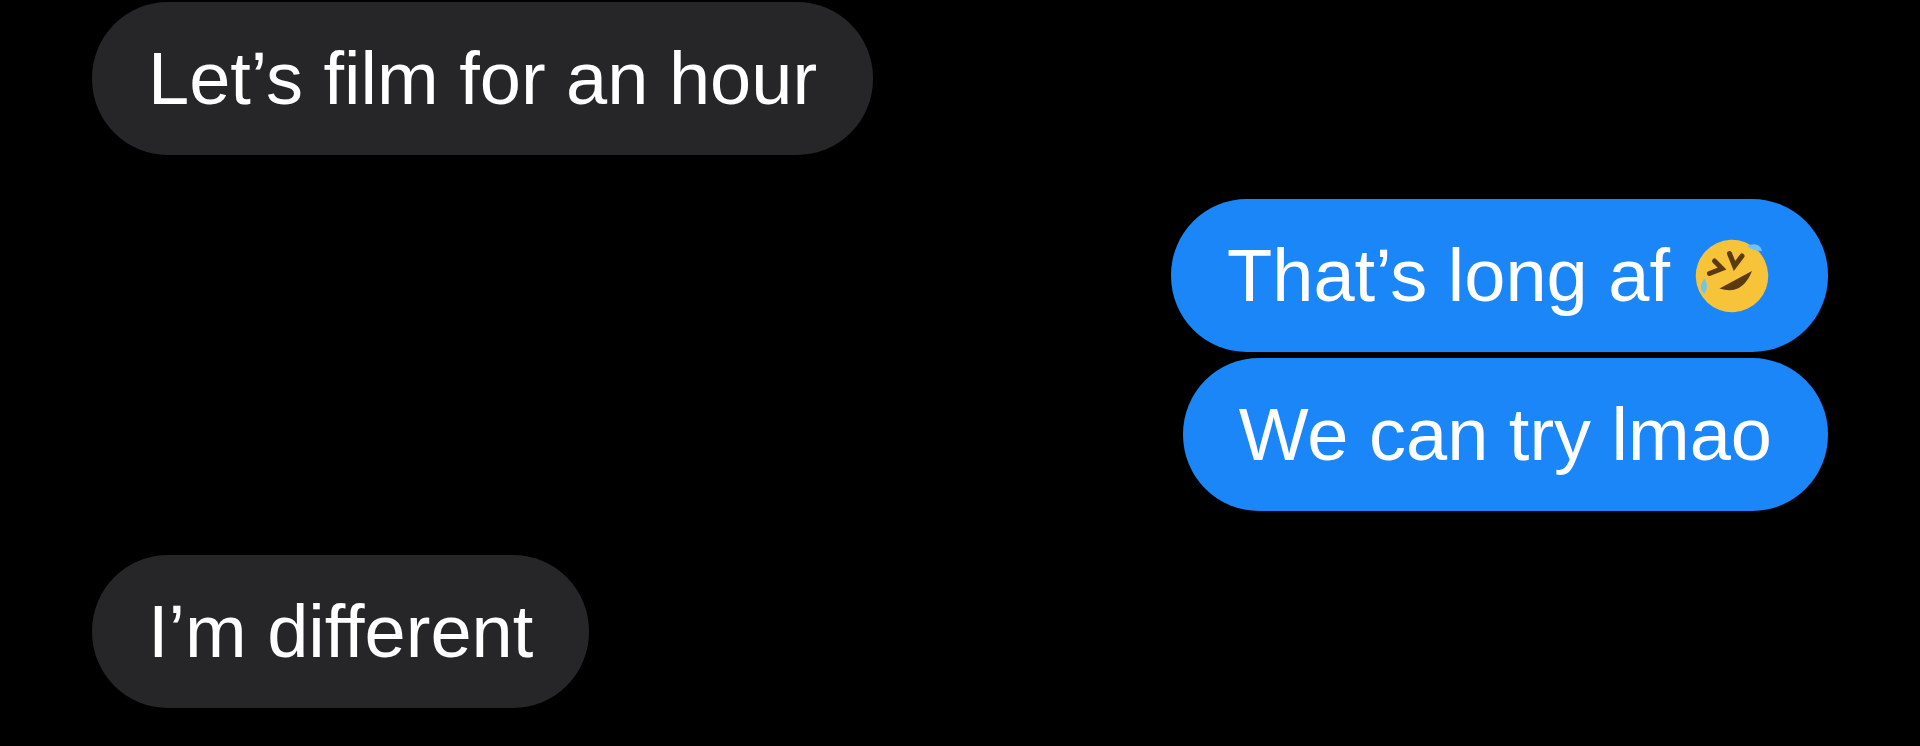  Describe the element at coordinates (341, 631) in the screenshot. I see `message-bubble: I’m different` at that location.